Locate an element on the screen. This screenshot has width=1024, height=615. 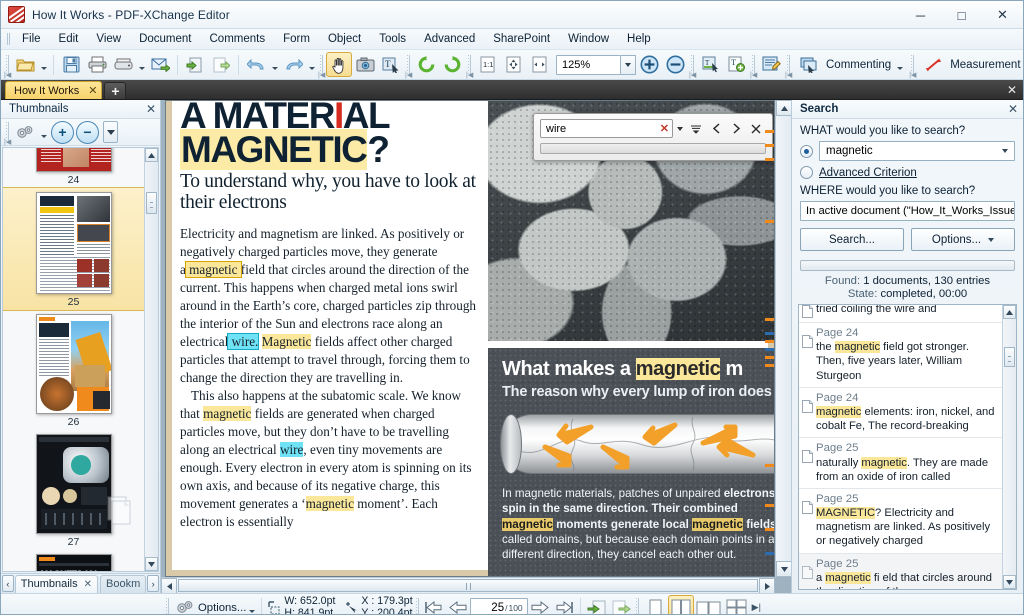
thumbnails-scroll-down-arrow is located at coordinates (151, 564).